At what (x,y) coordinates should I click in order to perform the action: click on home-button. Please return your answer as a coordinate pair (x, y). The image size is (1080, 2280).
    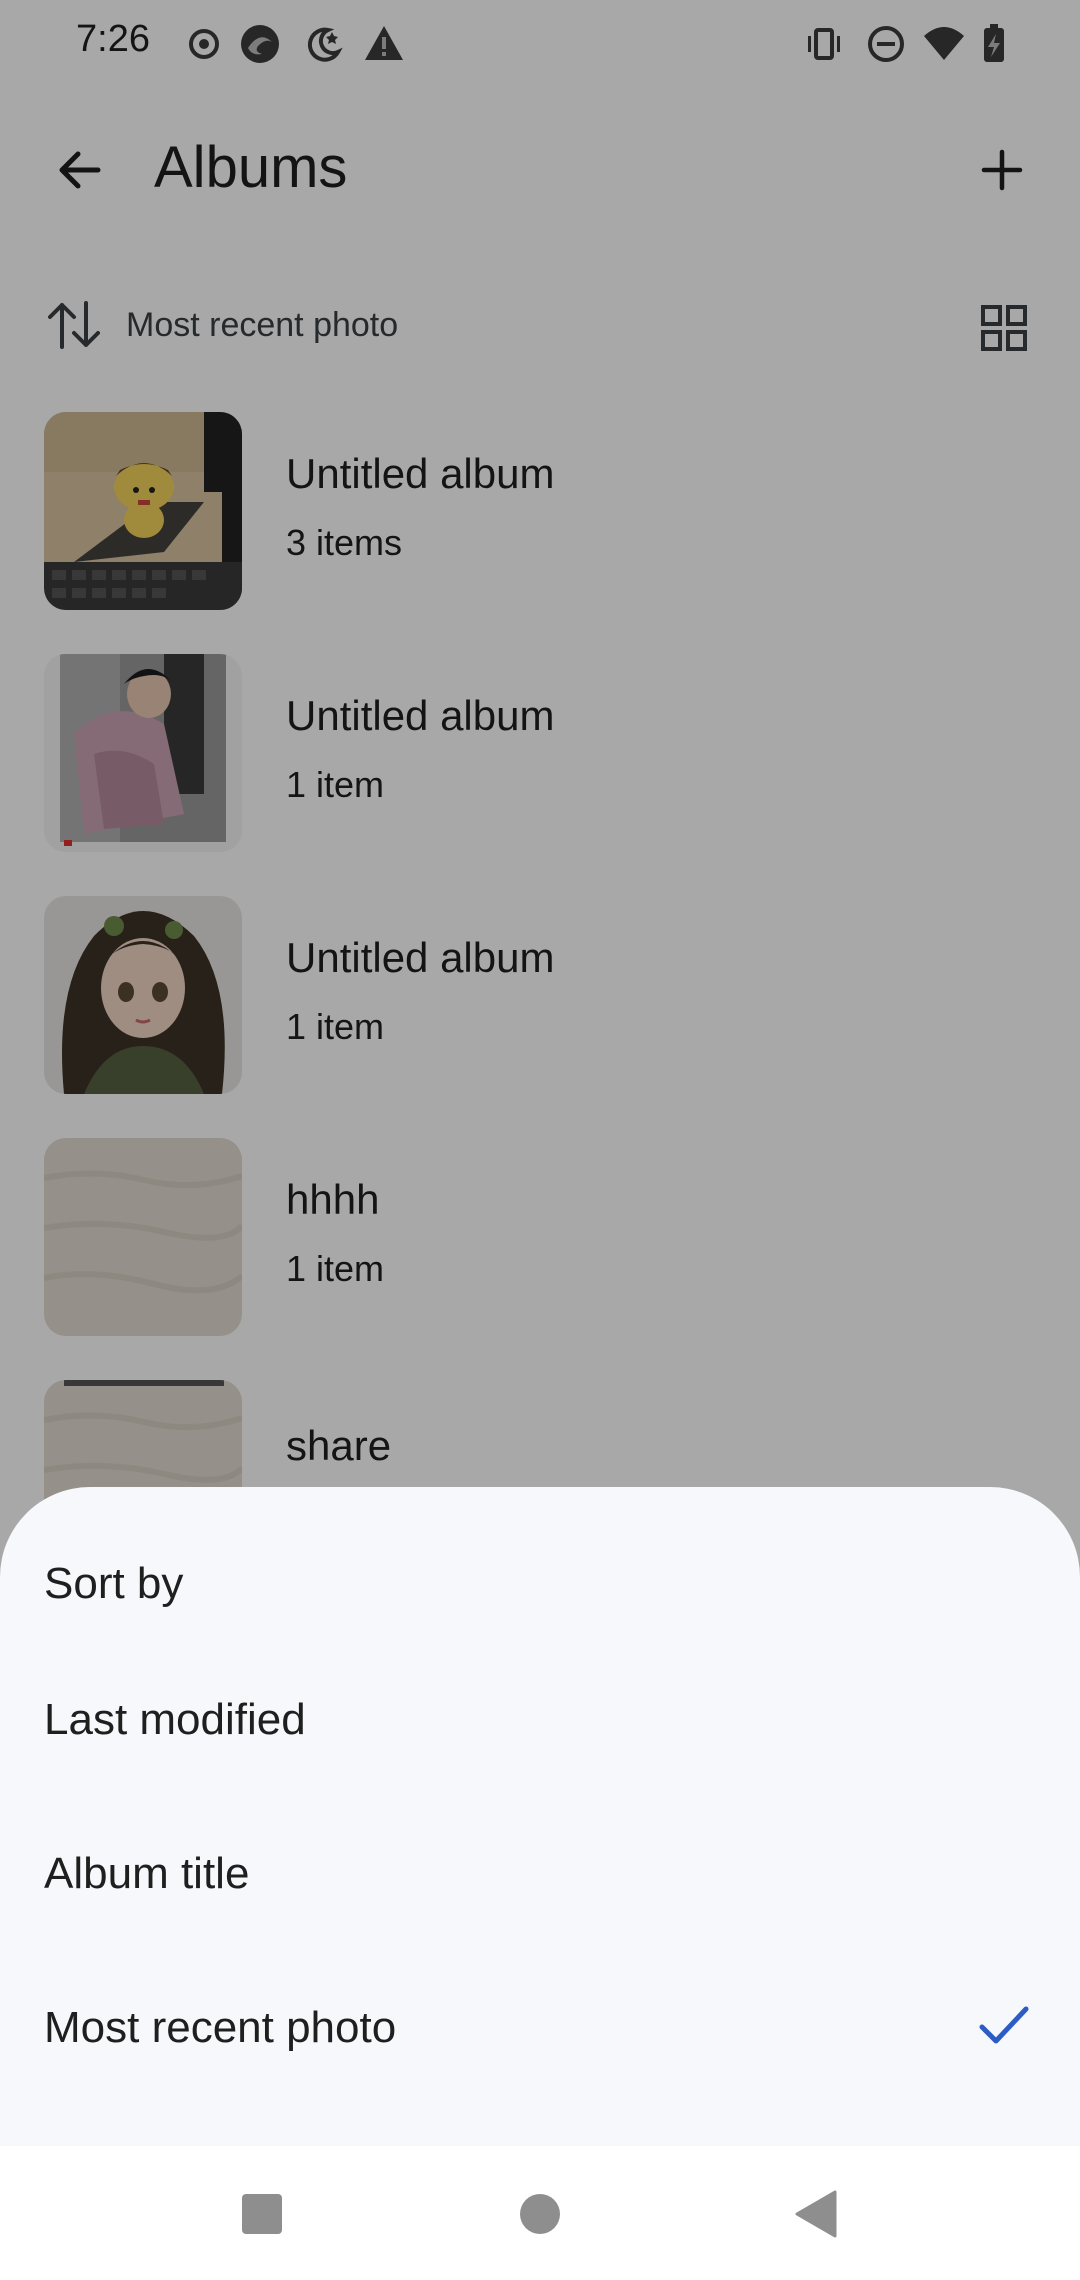
    Looking at the image, I should click on (540, 2214).